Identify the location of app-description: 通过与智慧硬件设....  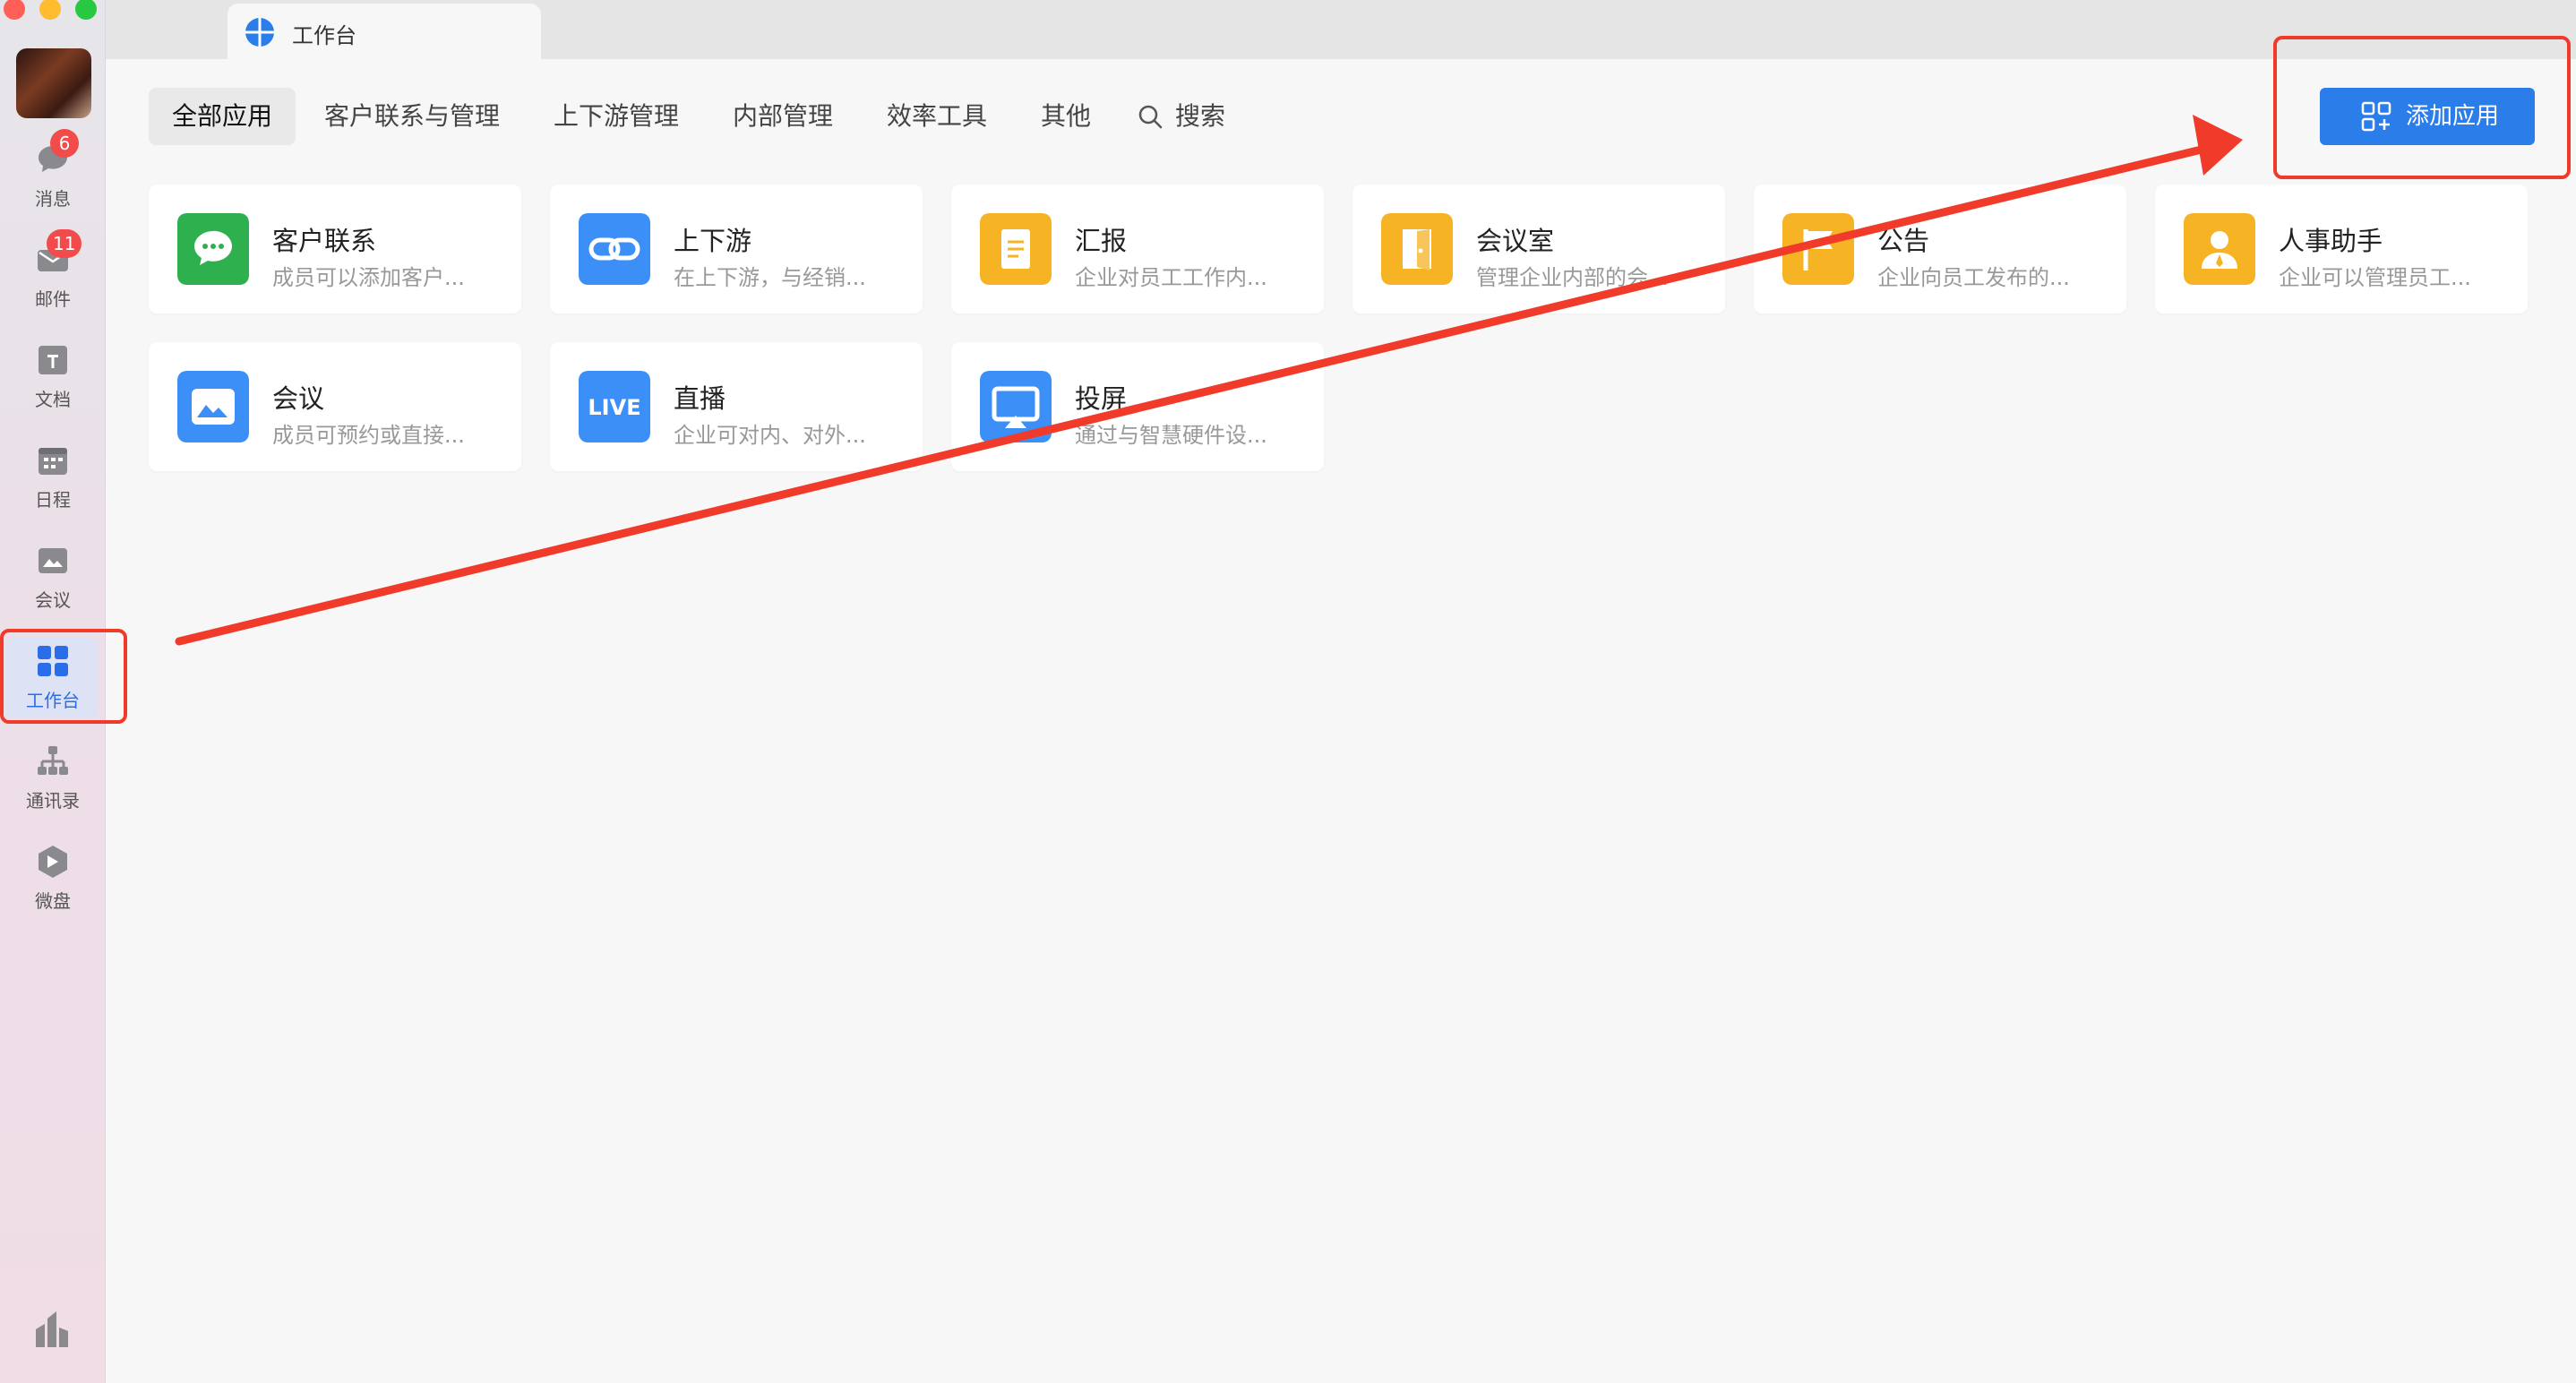
(1171, 435).